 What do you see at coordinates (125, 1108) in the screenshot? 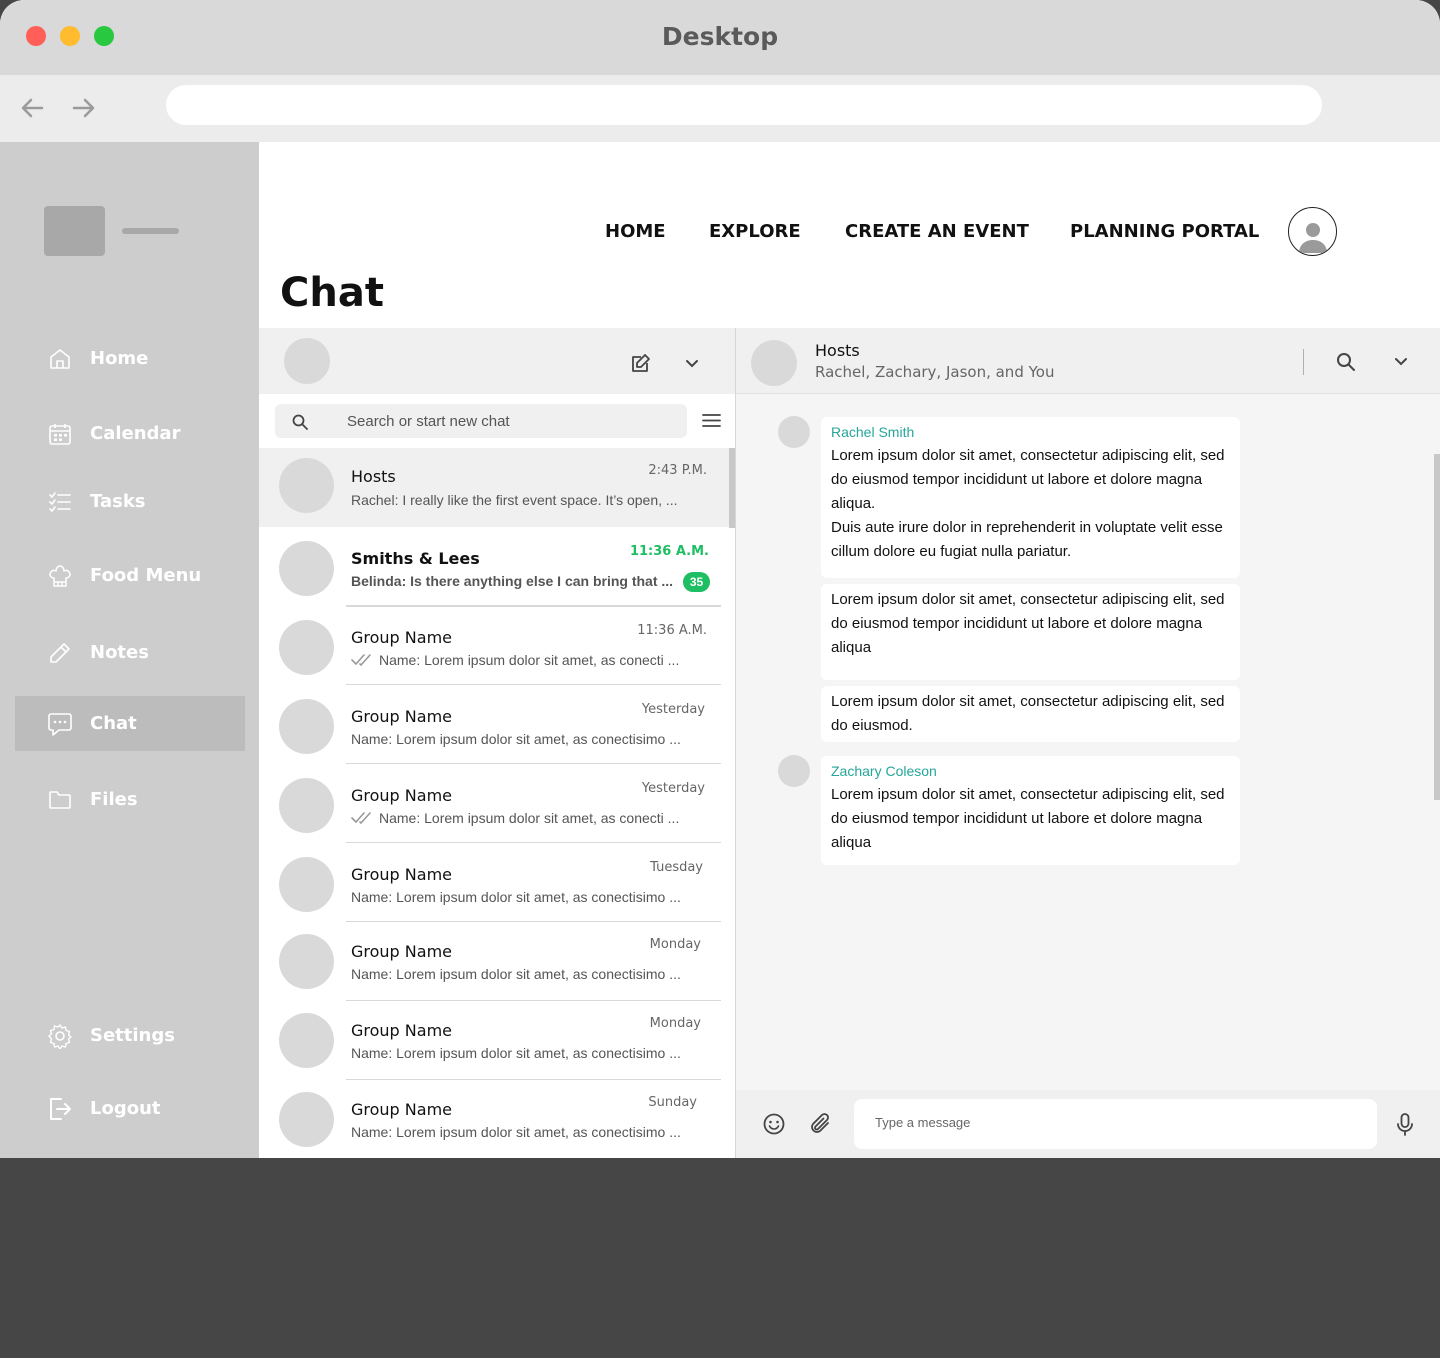
I see `sidebar-logout-label: Logout` at bounding box center [125, 1108].